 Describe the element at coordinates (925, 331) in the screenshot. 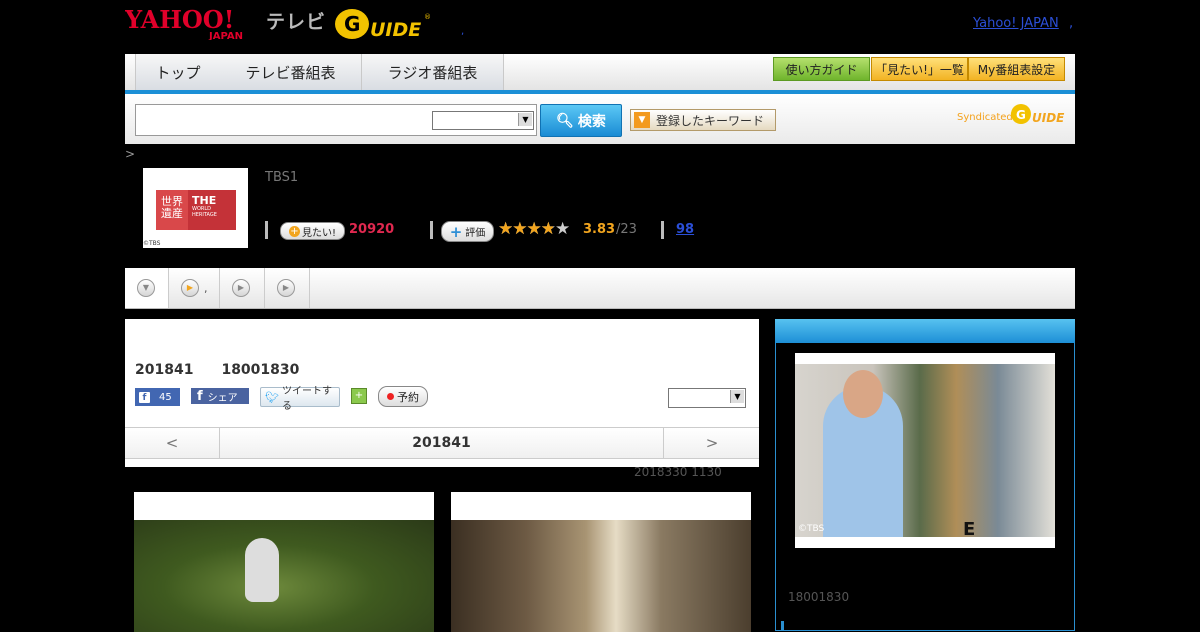

I see `sidebar-header` at that location.